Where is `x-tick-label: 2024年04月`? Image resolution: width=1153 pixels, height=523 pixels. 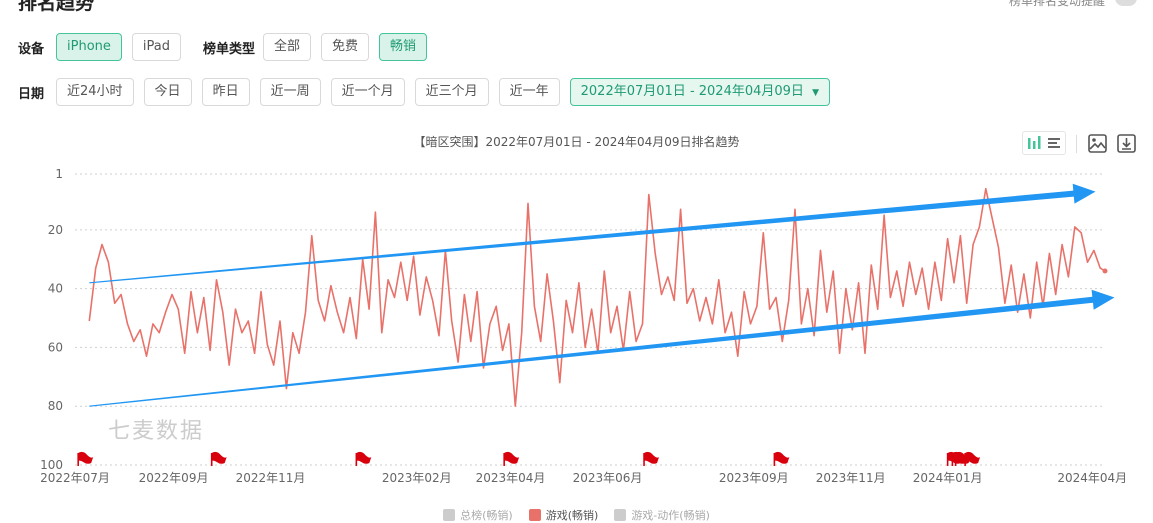
x-tick-label: 2024年04月 is located at coordinates (1092, 478).